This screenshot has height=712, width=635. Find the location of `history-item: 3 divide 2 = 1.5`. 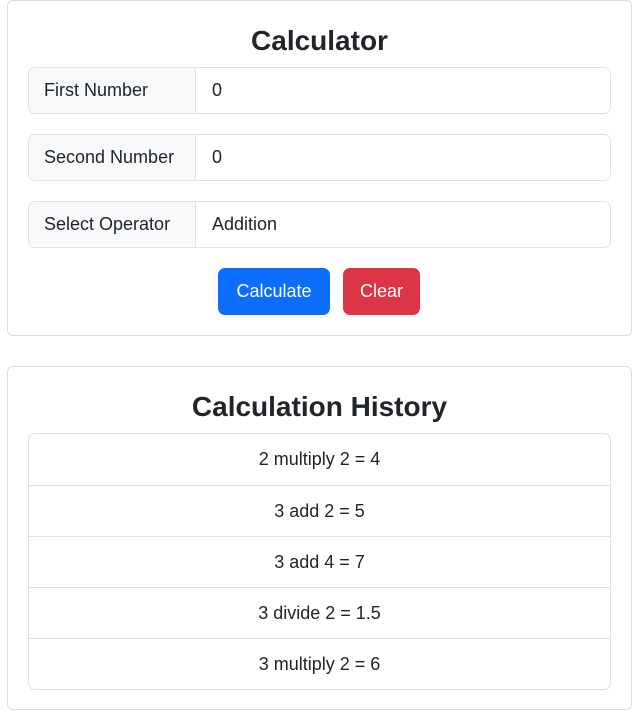

history-item: 3 divide 2 = 1.5 is located at coordinates (319, 612).